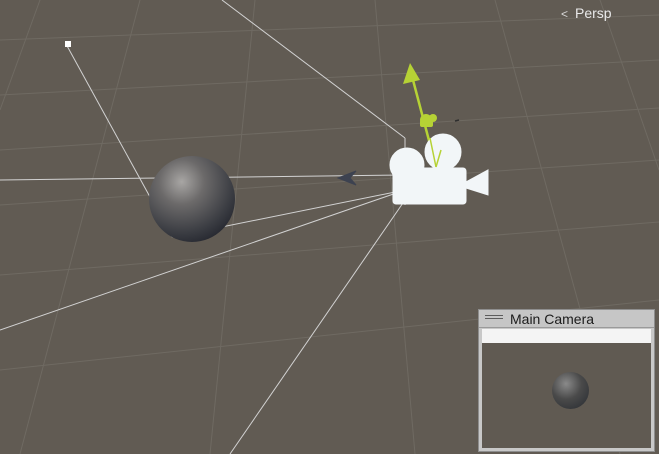  I want to click on projection-label: Persp, so click(593, 13).